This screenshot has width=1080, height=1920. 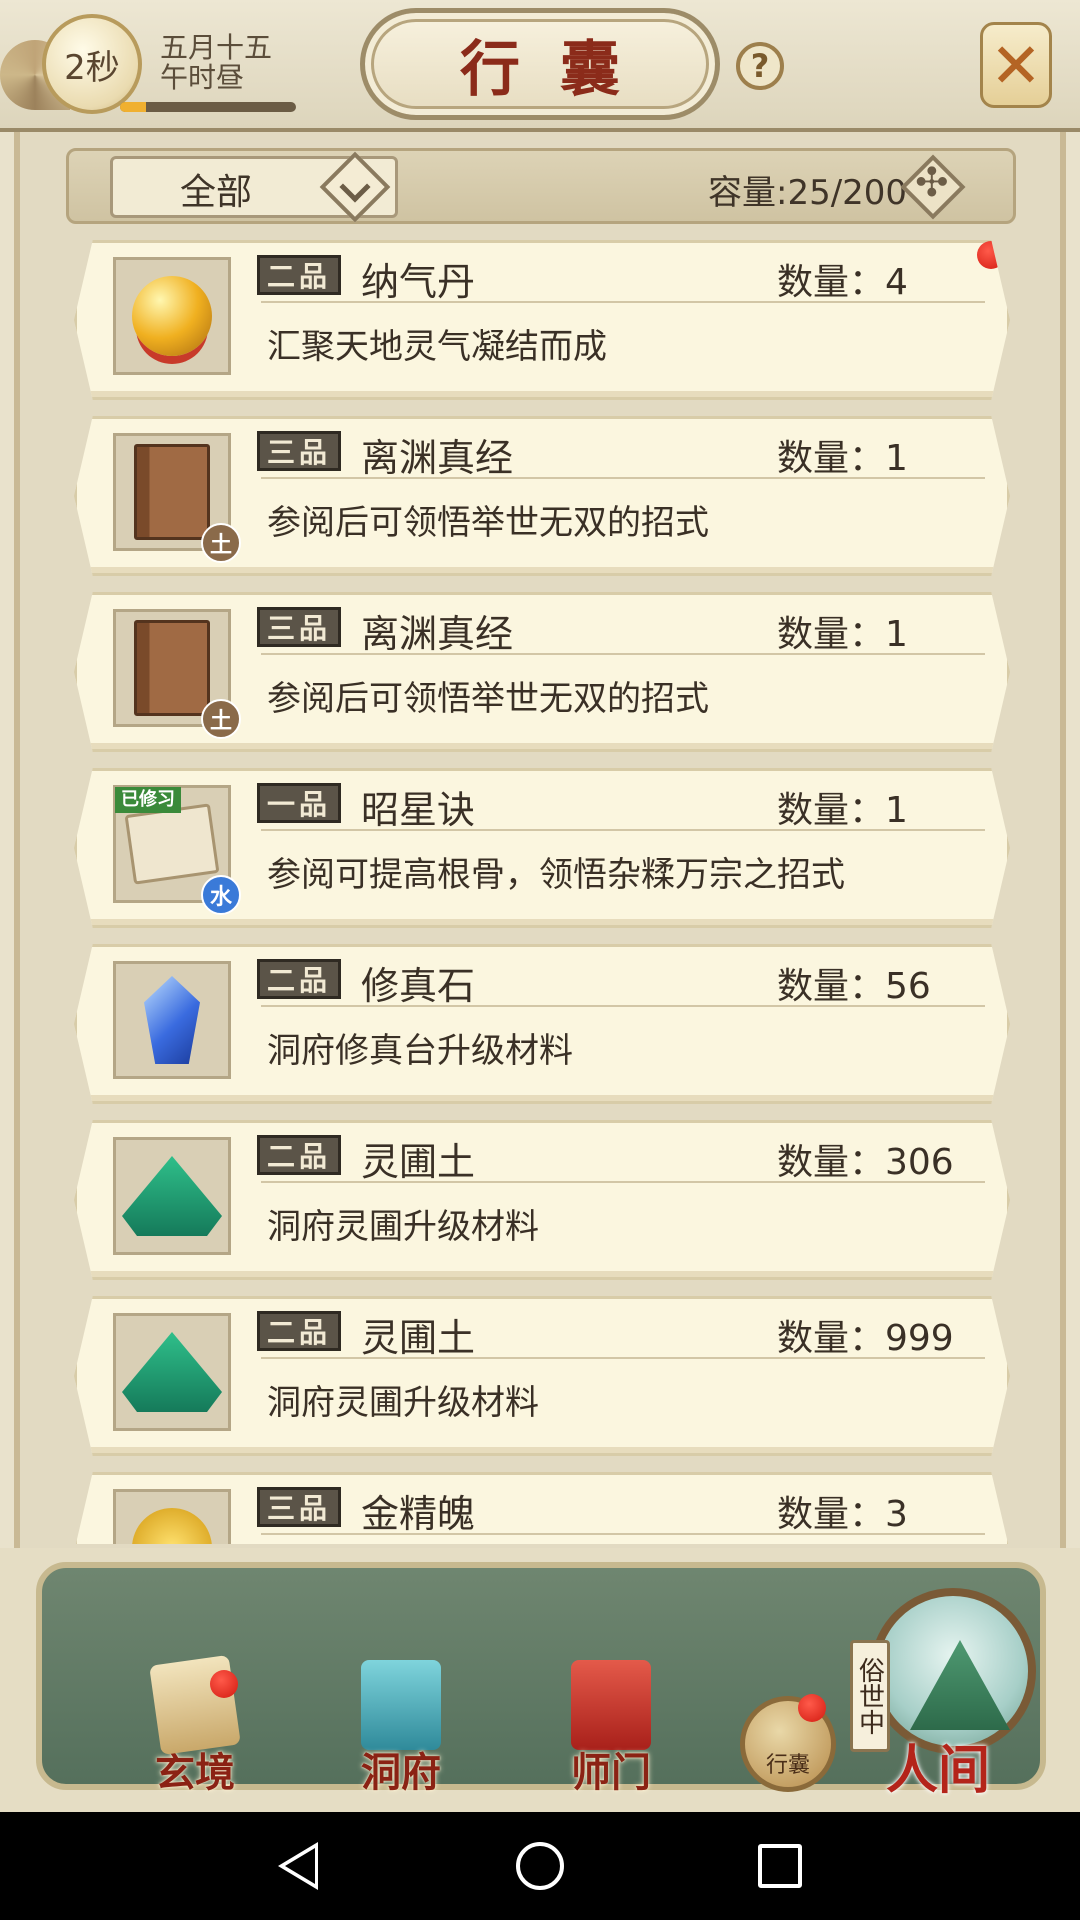 What do you see at coordinates (216, 192) in the screenshot?
I see `filter-label: 全部` at bounding box center [216, 192].